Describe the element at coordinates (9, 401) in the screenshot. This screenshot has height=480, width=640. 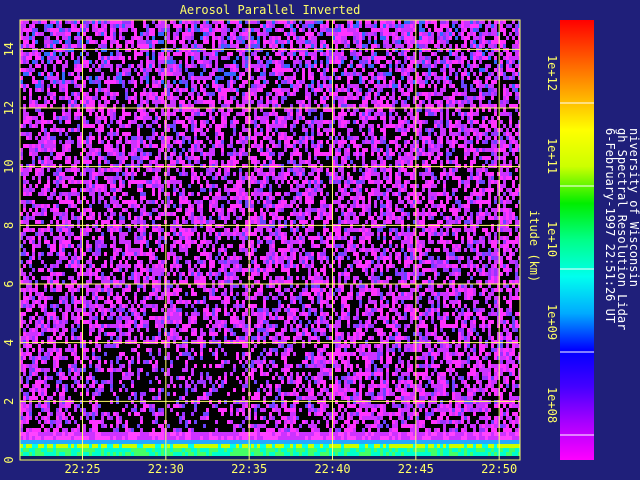
I see `y-tick-label: 2` at that location.